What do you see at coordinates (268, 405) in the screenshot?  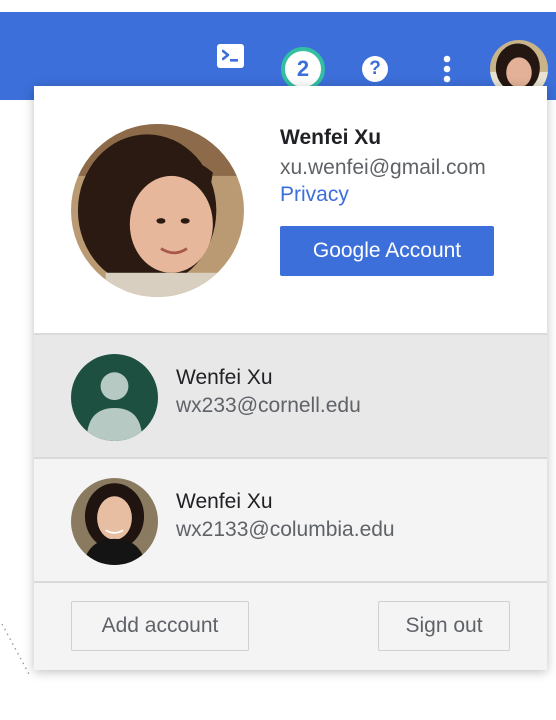 I see `account-email: wx233@cornell.edu` at bounding box center [268, 405].